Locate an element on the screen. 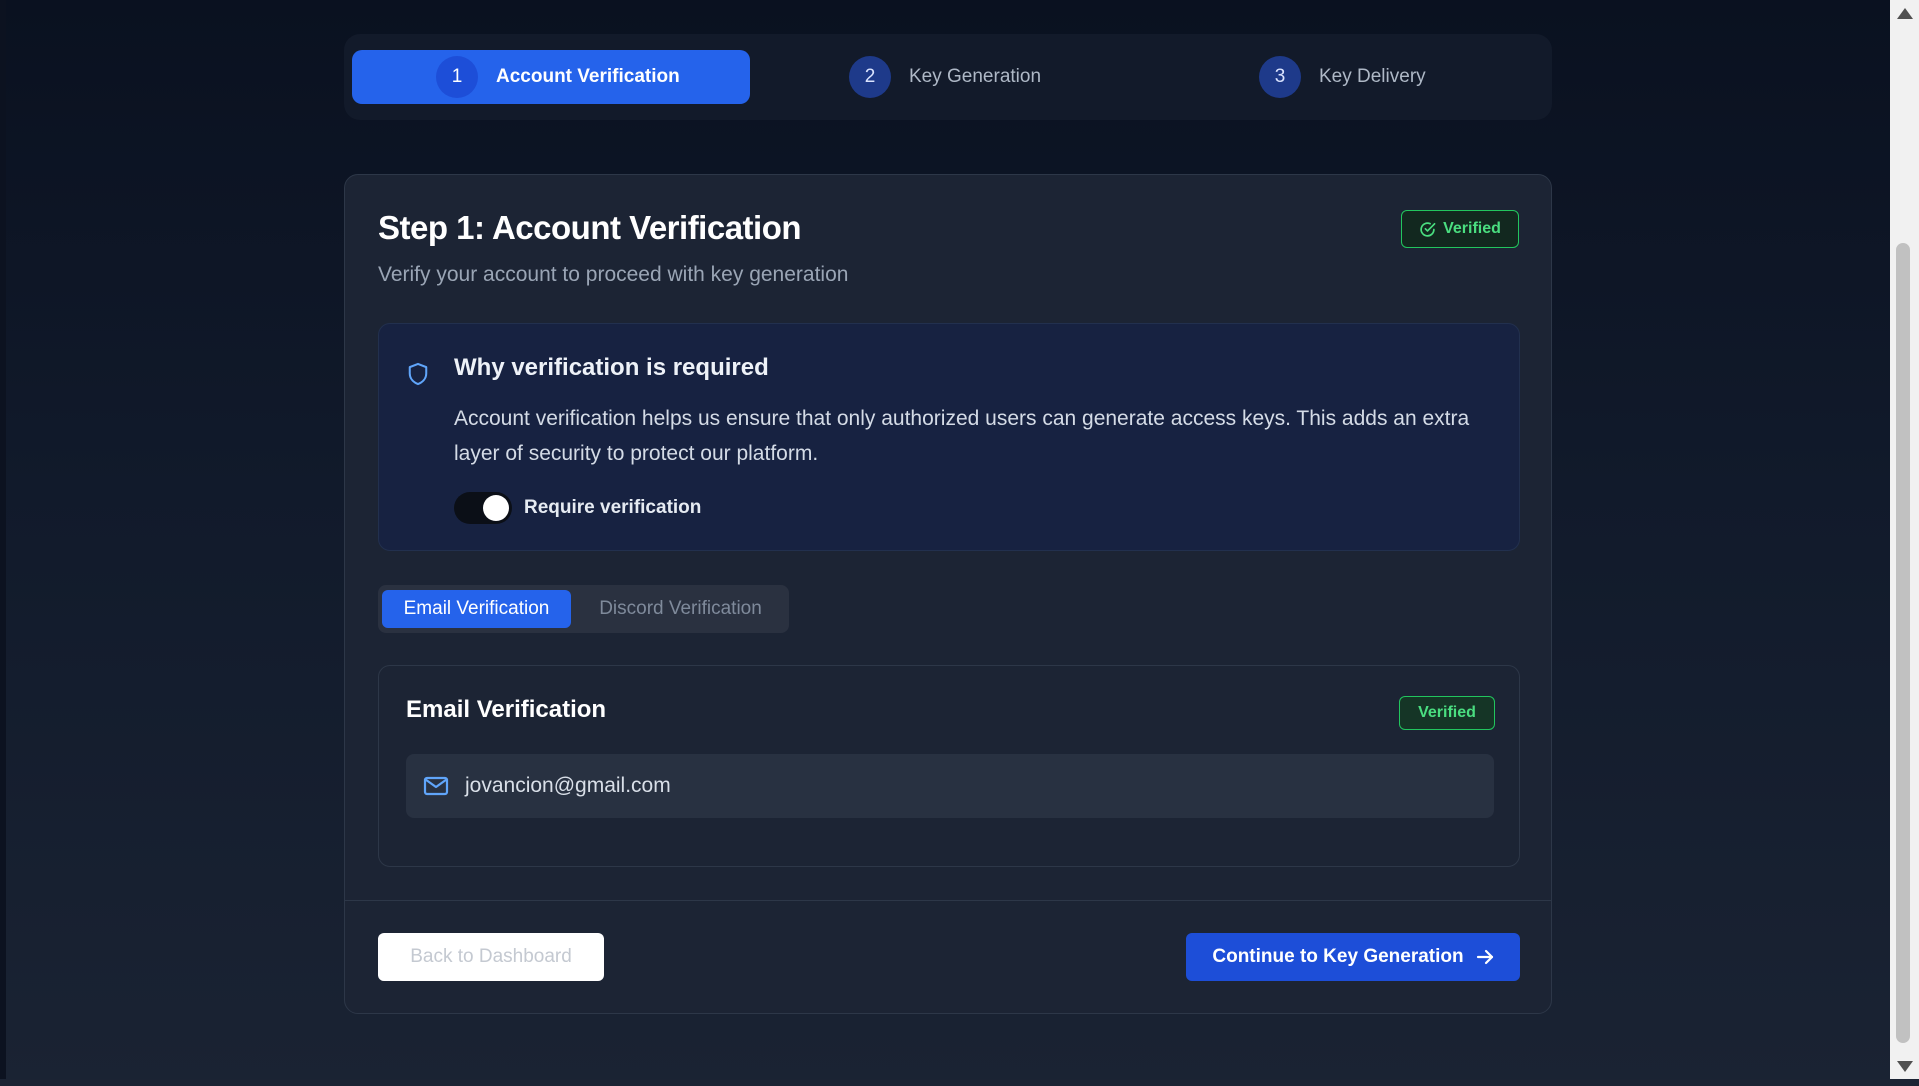 This screenshot has height=1086, width=1919. step-account-verification: 1 Account Verification is located at coordinates (551, 77).